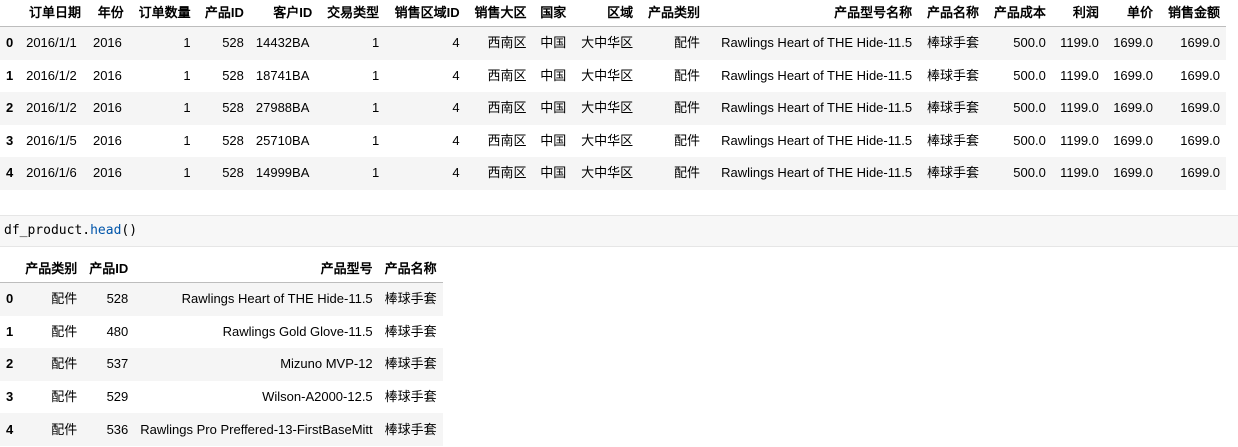 This screenshot has width=1238, height=447. What do you see at coordinates (282, 75) in the screenshot?
I see `table-cell: 18741BA` at bounding box center [282, 75].